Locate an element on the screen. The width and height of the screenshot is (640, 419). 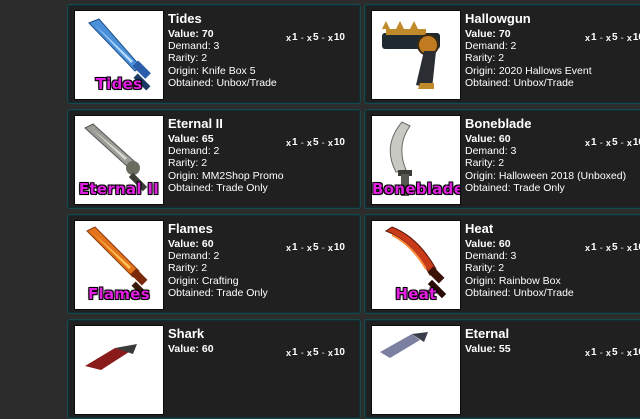
item-image-eternal is located at coordinates (416, 370).